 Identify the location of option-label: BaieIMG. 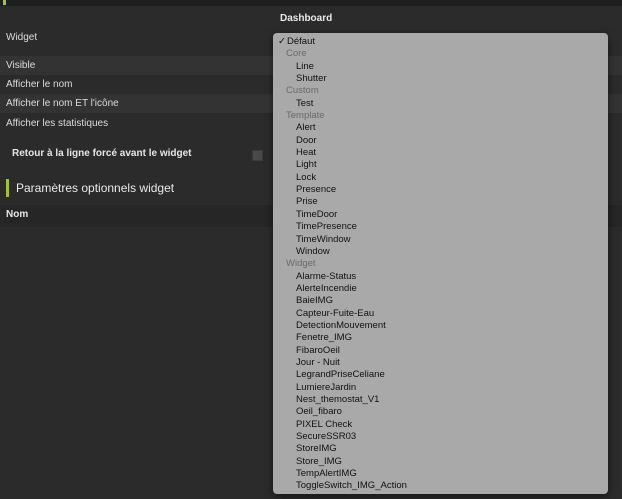
(314, 301).